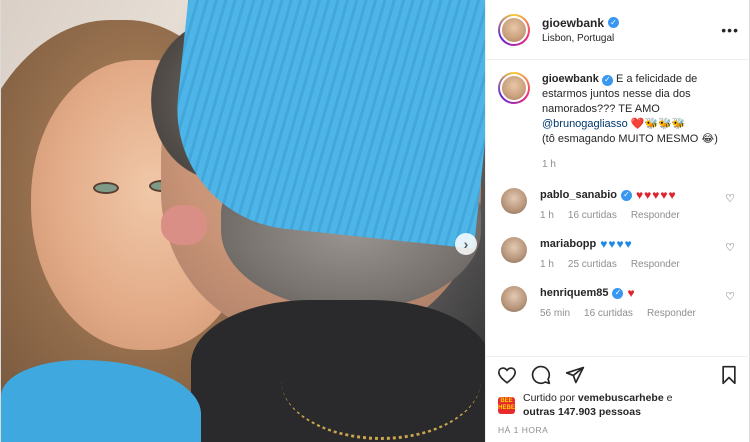  I want to click on liked-by-prefix: Curtido por, so click(549, 398).